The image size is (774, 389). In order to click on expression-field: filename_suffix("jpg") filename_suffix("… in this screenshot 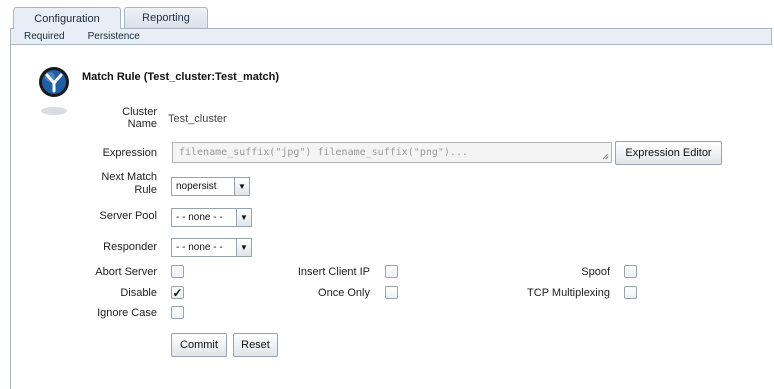, I will do `click(392, 152)`.